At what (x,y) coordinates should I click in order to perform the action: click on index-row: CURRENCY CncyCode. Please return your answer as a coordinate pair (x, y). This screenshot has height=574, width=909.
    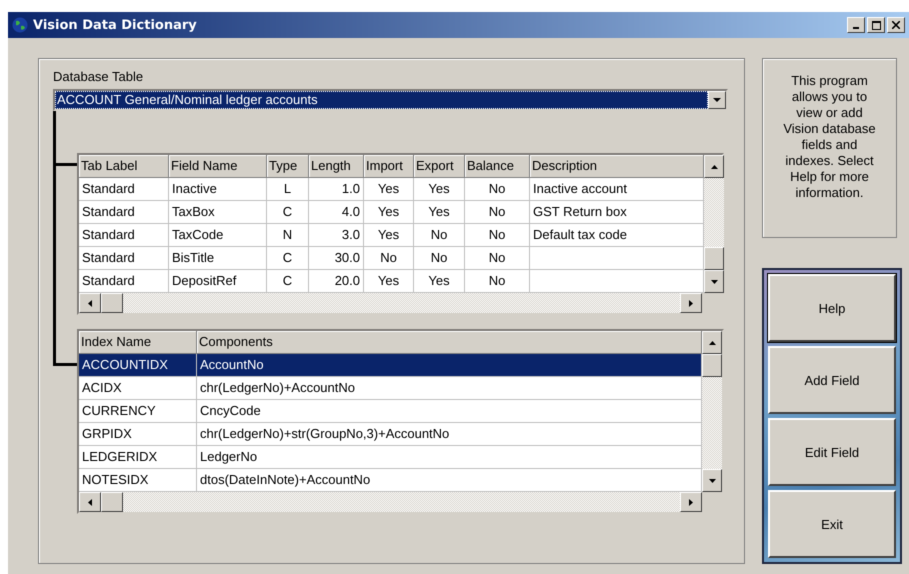
    Looking at the image, I should click on (390, 411).